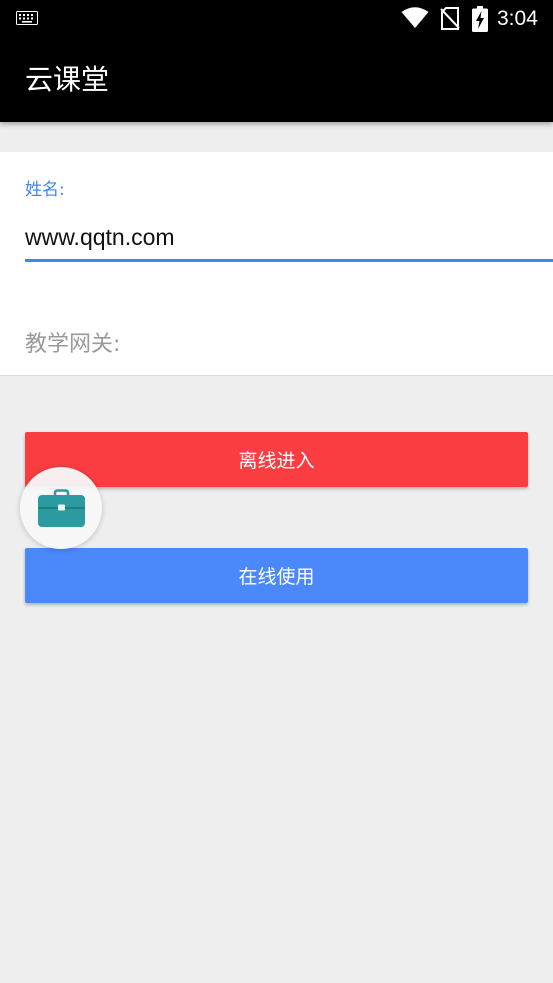  What do you see at coordinates (450, 18) in the screenshot?
I see `no-sim-icon` at bounding box center [450, 18].